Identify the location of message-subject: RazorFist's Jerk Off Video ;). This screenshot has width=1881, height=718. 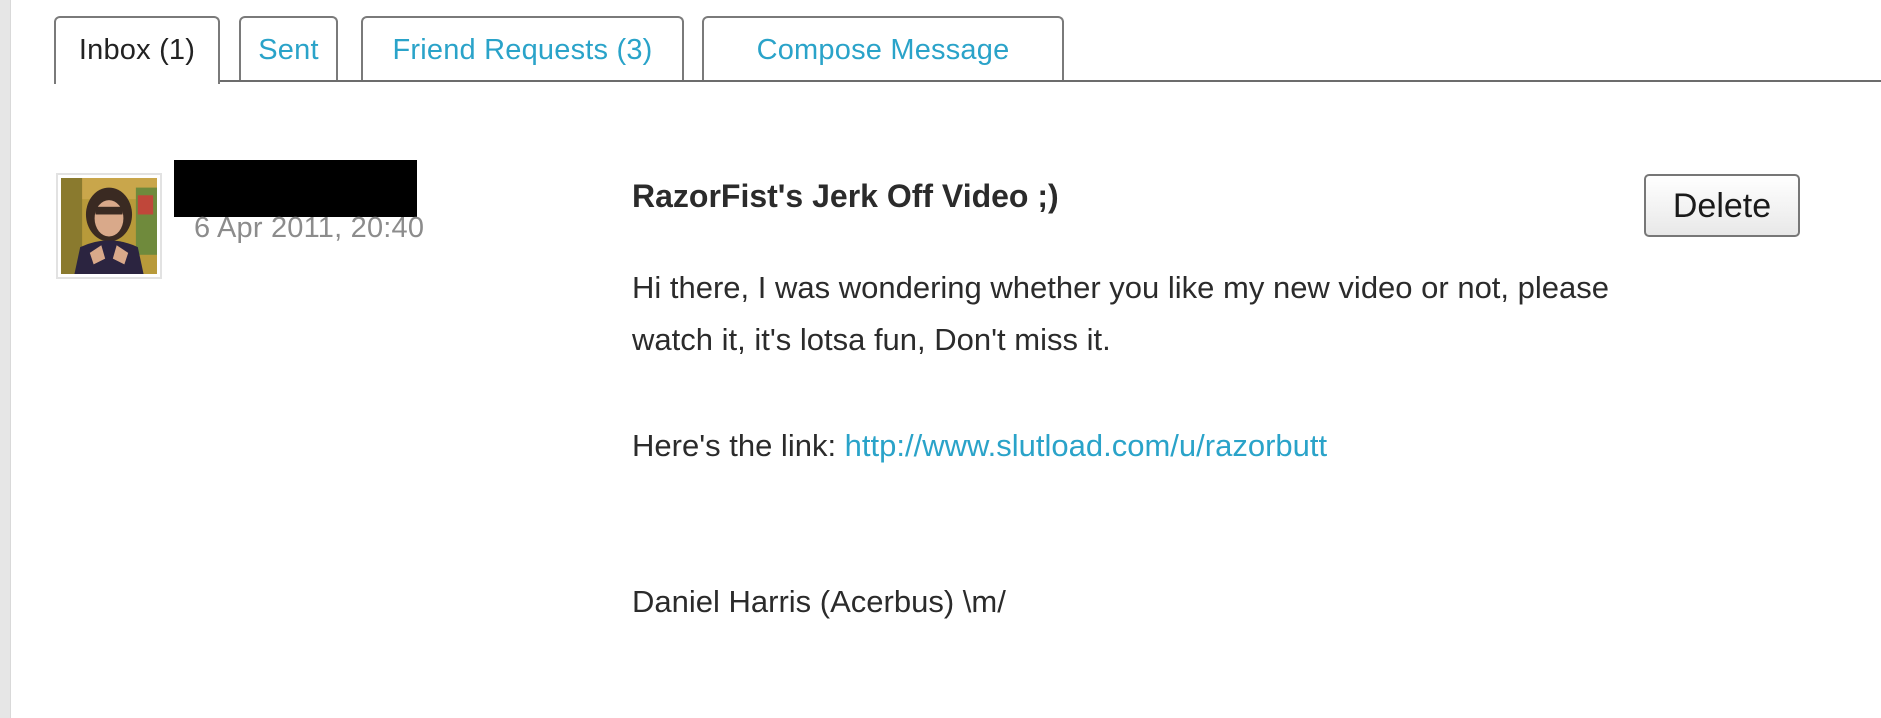
(845, 196).